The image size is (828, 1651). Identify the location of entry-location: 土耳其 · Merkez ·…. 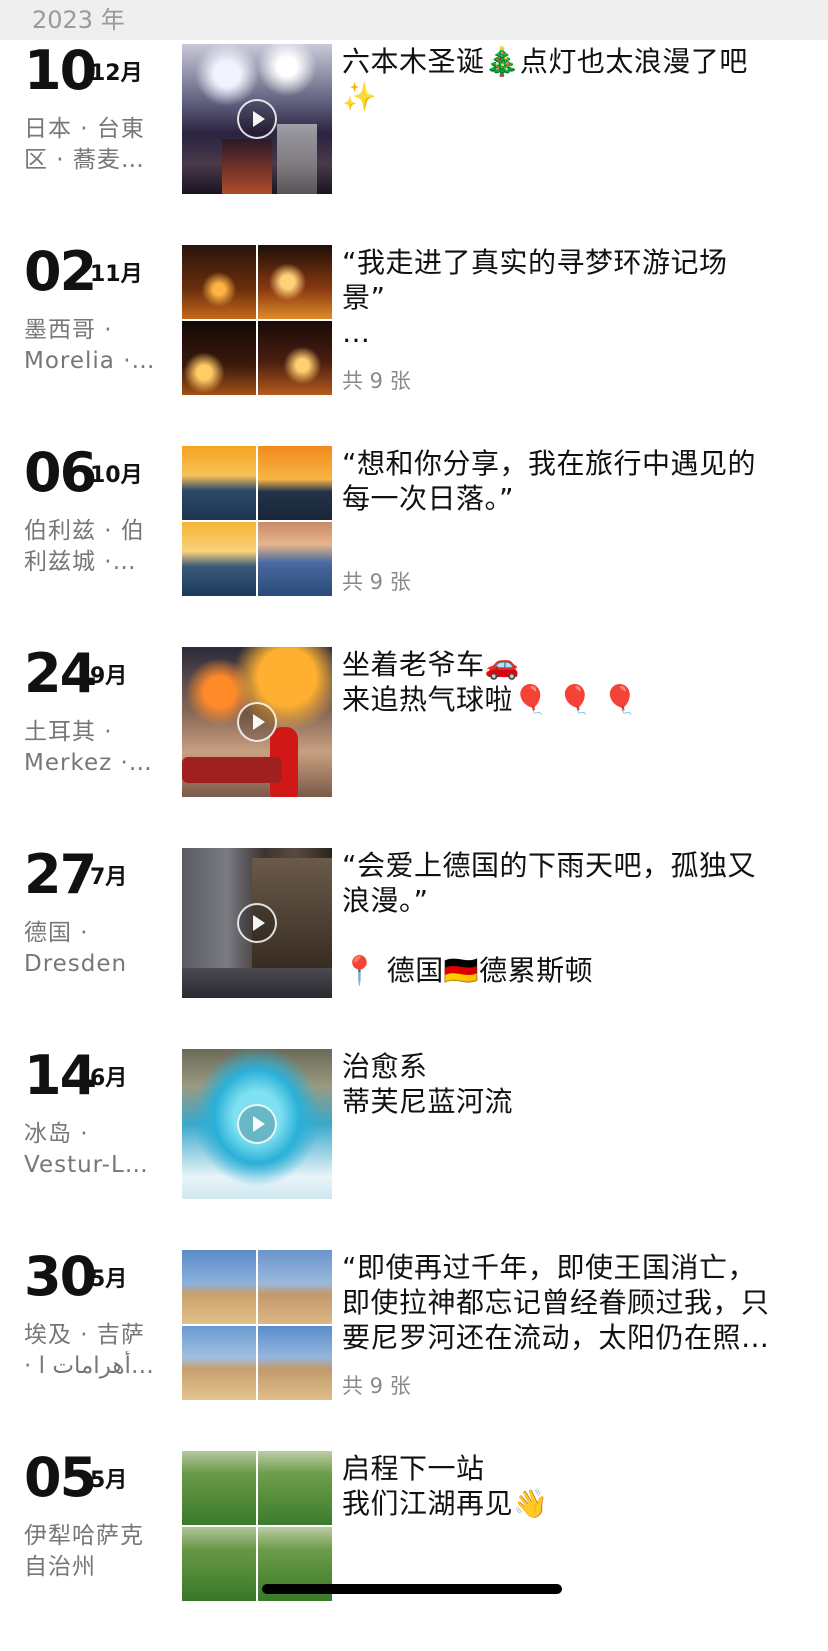
(88, 747).